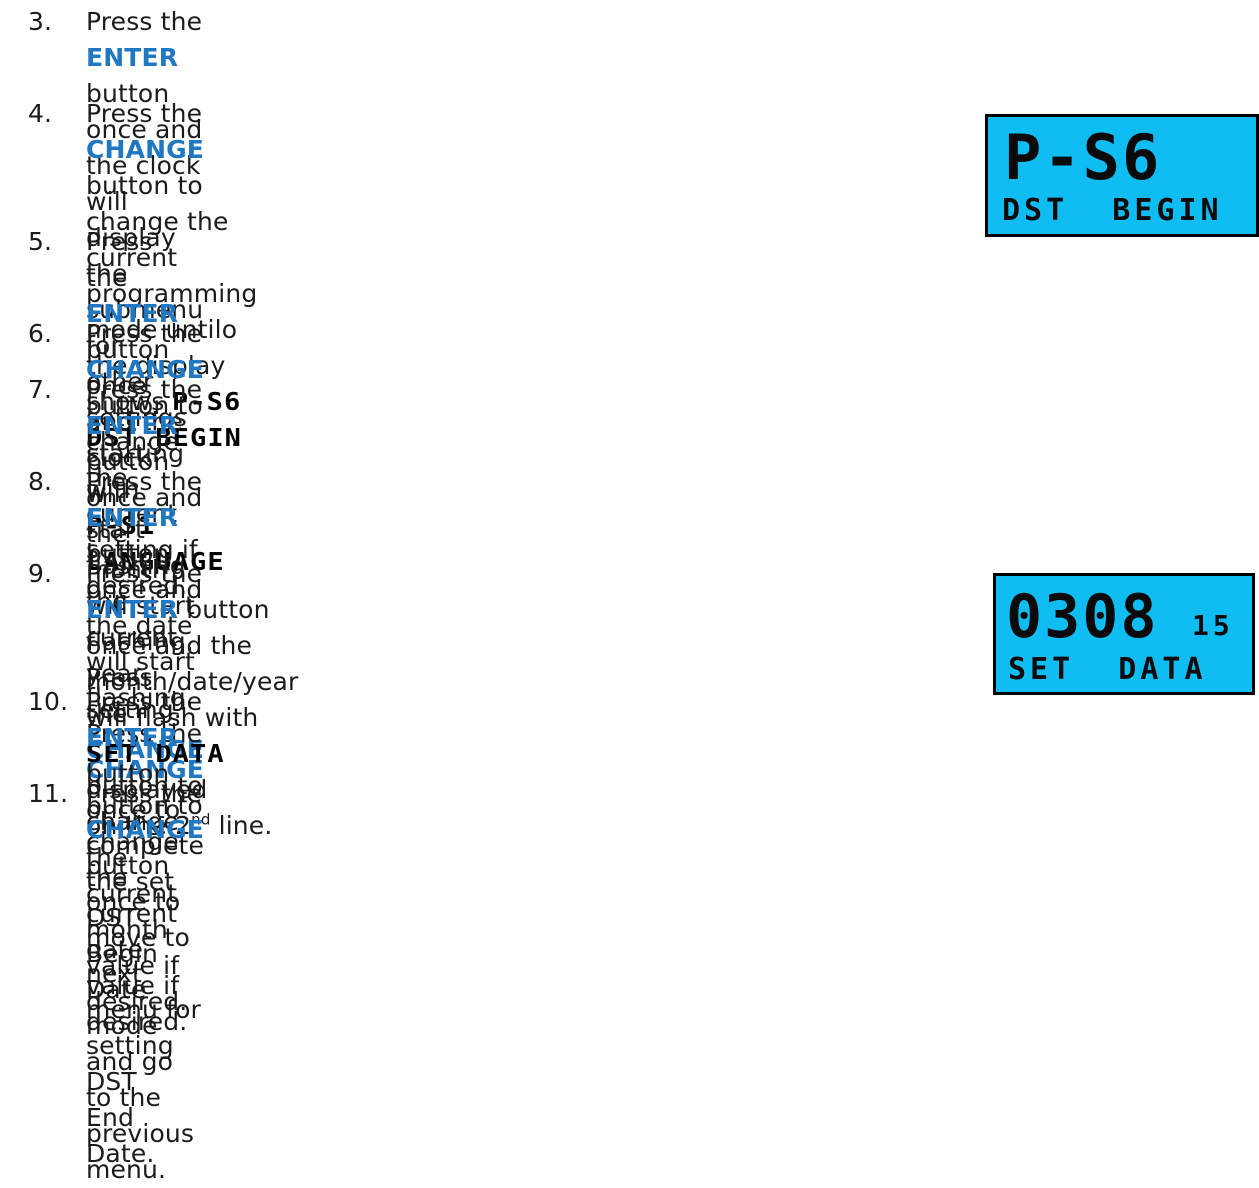 The height and width of the screenshot is (1188, 1259). Describe the element at coordinates (48, 793) in the screenshot. I see `step-number: 11.` at that location.